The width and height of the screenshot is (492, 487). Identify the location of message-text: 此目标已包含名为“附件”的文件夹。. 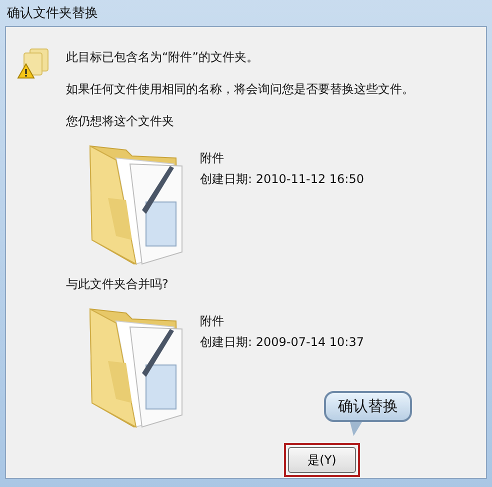
(163, 57).